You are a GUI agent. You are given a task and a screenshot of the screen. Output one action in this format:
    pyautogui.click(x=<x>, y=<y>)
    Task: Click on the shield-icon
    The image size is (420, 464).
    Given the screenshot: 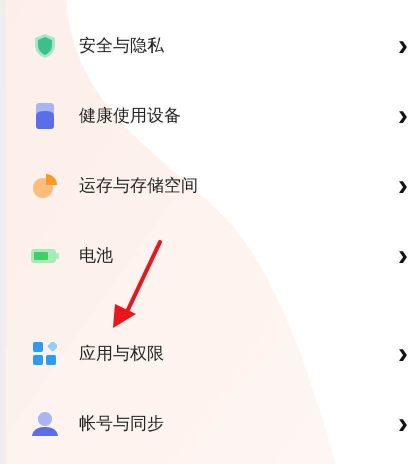 What is the action you would take?
    pyautogui.click(x=45, y=46)
    